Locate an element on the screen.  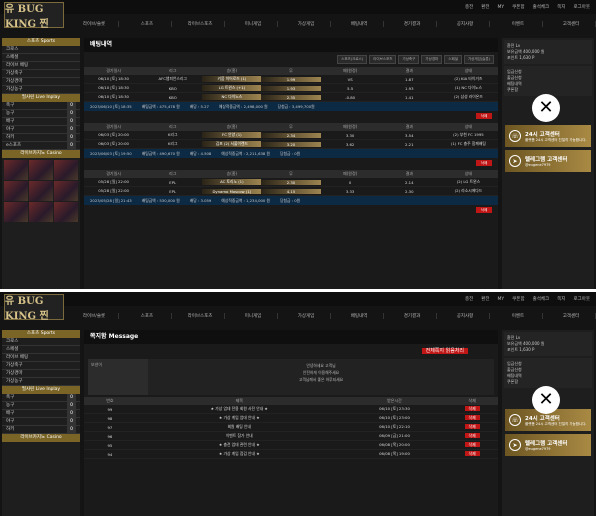
bet-cell: 3.54 is located at coordinates (409, 135).